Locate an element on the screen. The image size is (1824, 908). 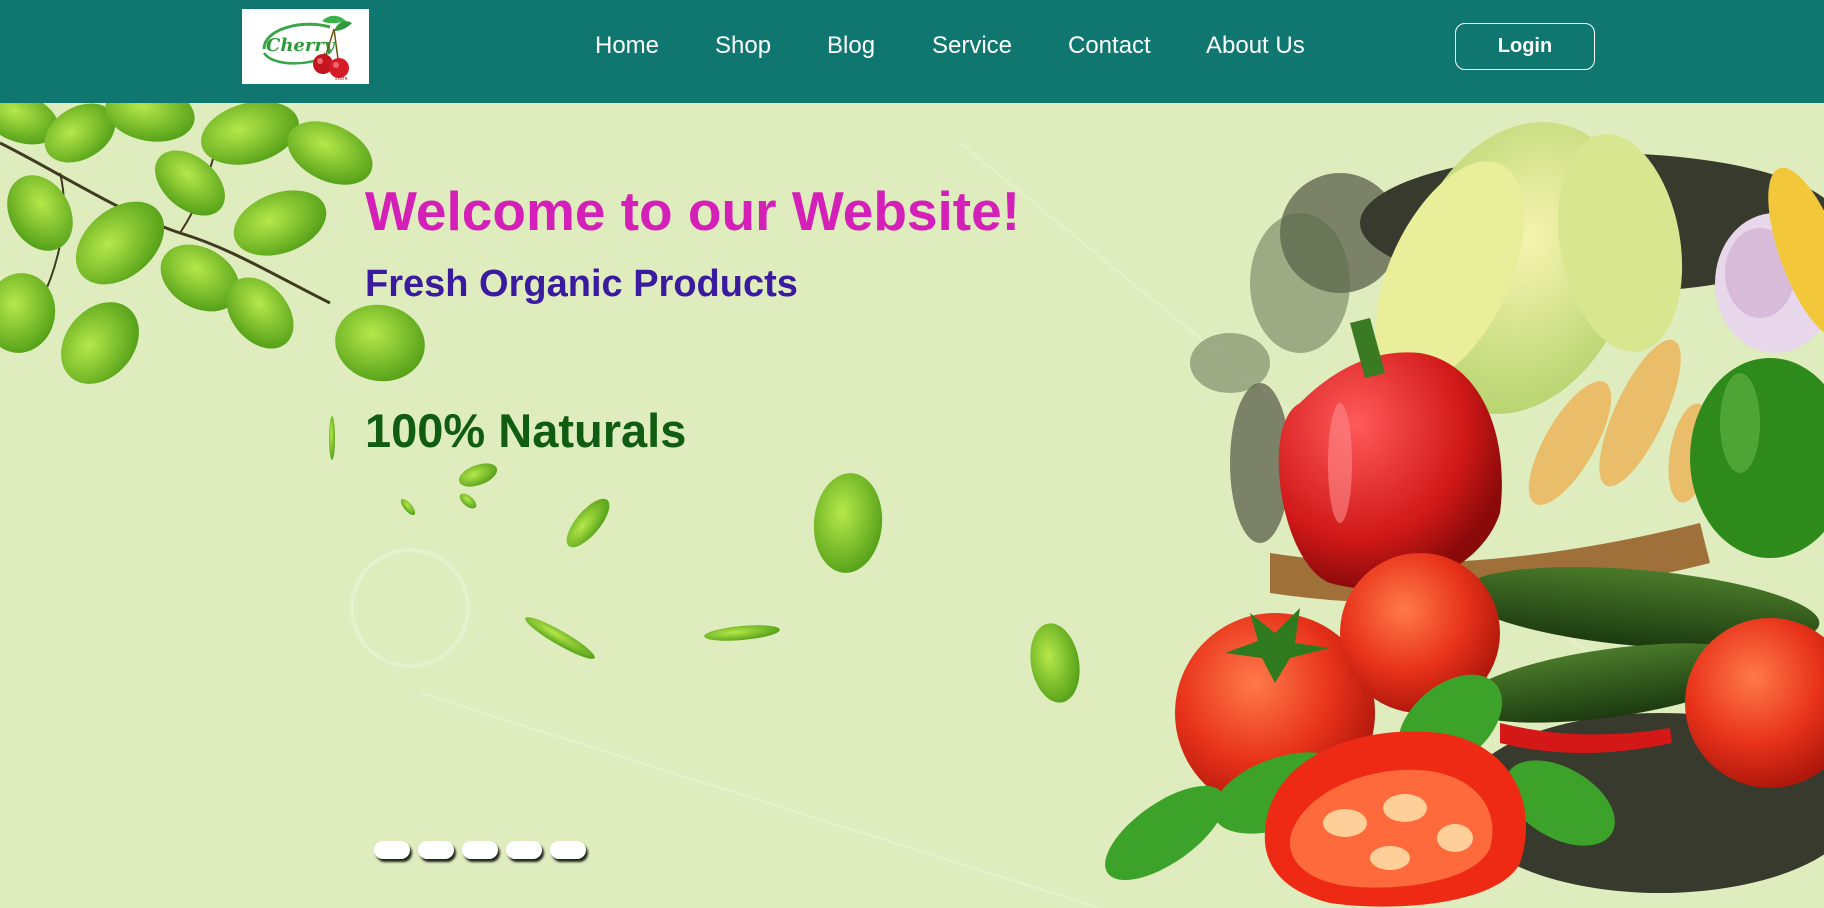
hero-headline: Welcome to our Website! is located at coordinates (693, 211).